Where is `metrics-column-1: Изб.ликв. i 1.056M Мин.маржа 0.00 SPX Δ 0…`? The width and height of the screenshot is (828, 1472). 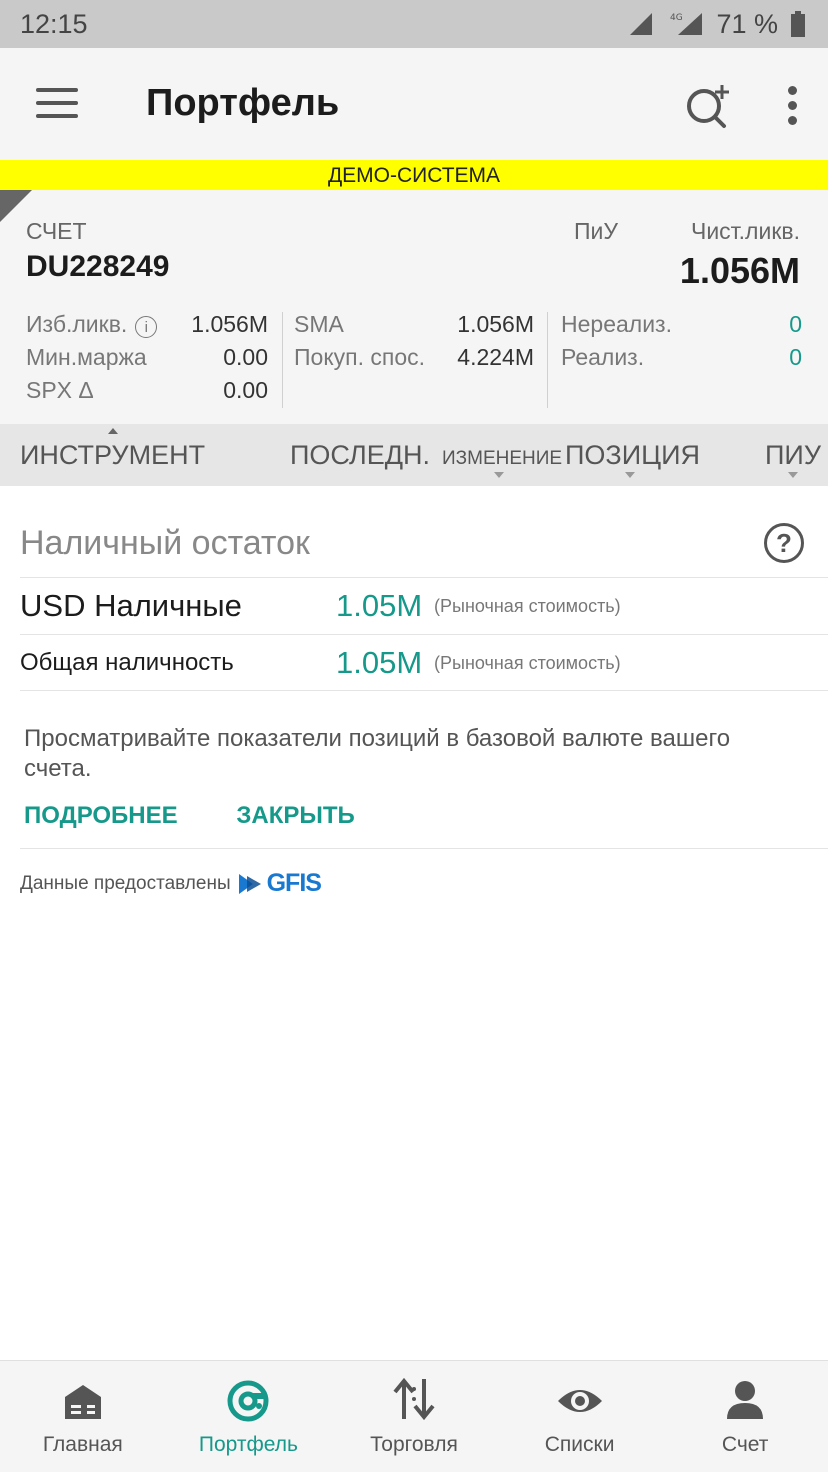
metrics-column-1: Изб.ликв. i 1.056M Мин.маржа 0.00 SPX Δ 0… is located at coordinates (147, 357).